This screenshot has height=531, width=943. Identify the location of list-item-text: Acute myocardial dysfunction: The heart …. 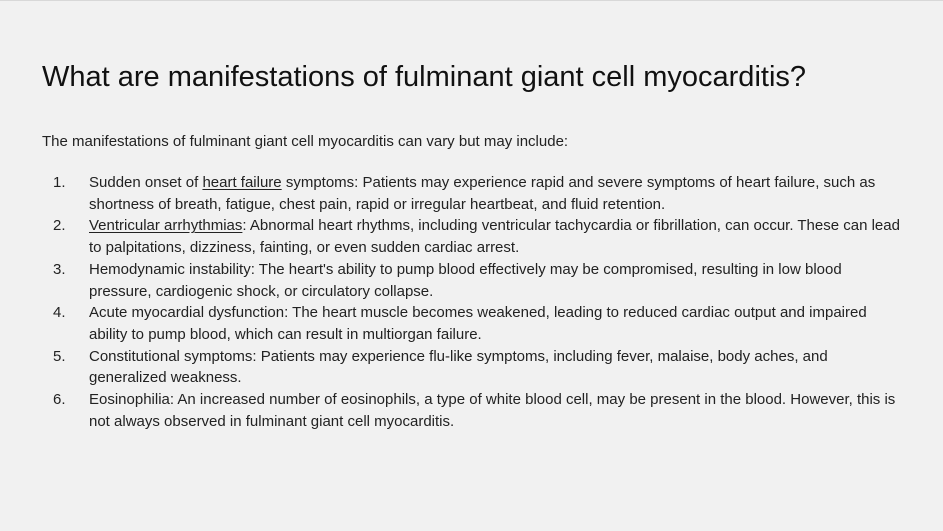
(478, 323).